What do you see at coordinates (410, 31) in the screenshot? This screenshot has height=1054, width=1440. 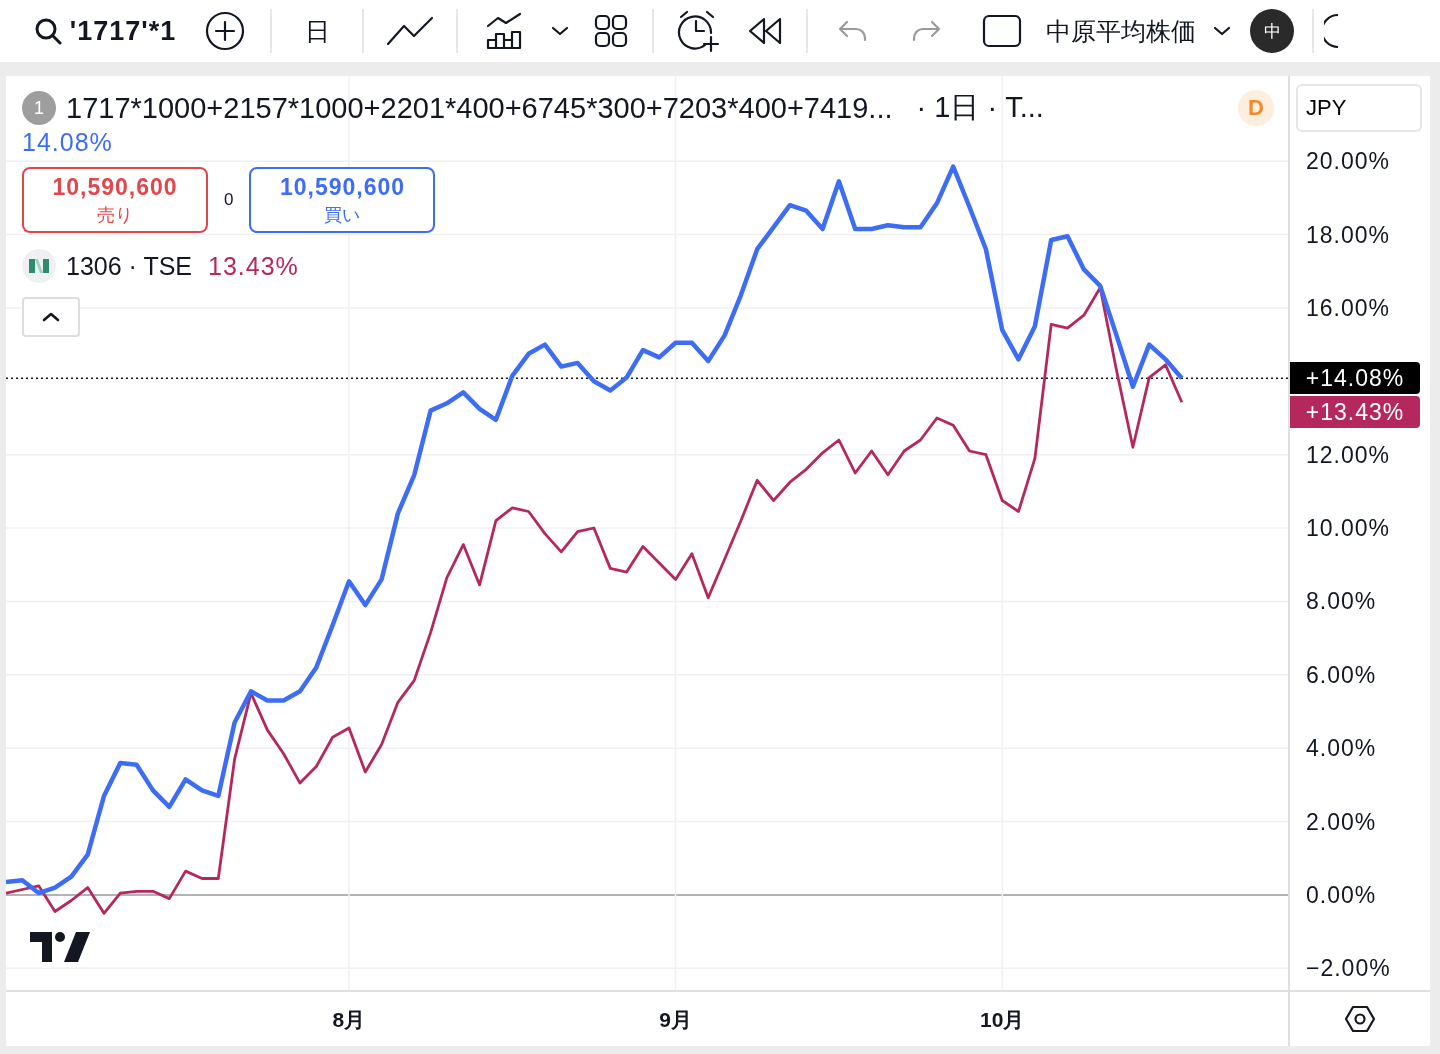 I see `line-chart-icon` at bounding box center [410, 31].